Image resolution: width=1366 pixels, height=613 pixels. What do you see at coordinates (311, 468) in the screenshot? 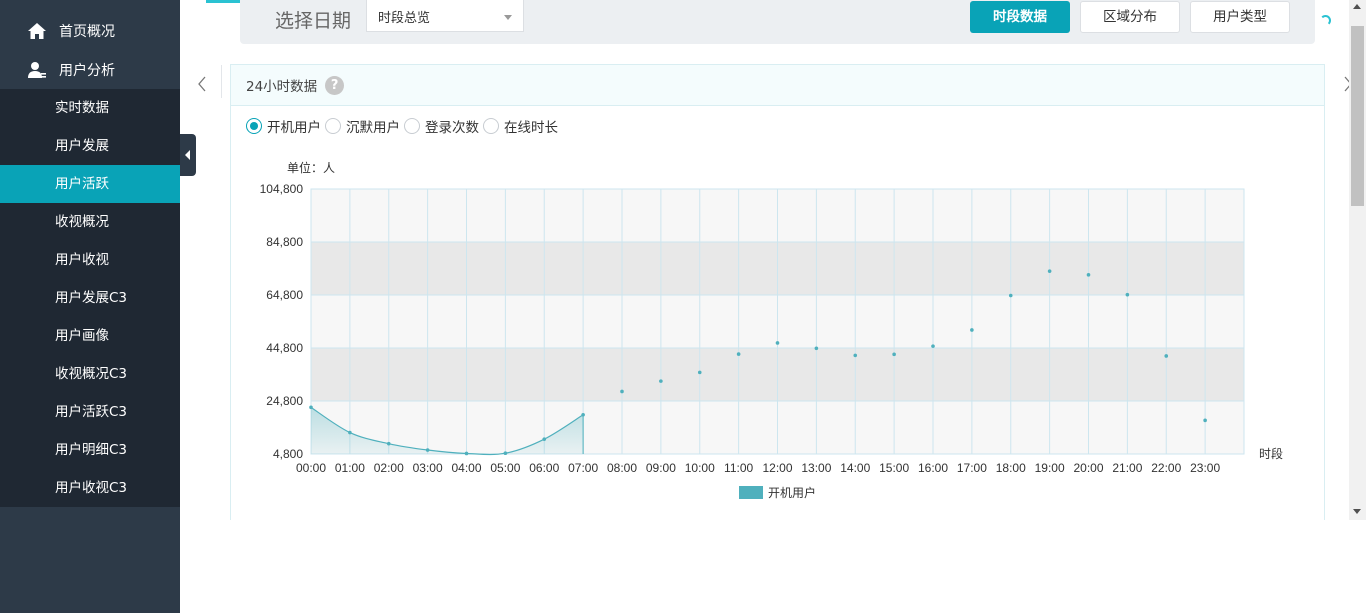
I see `x-tick-label: 00:00` at bounding box center [311, 468].